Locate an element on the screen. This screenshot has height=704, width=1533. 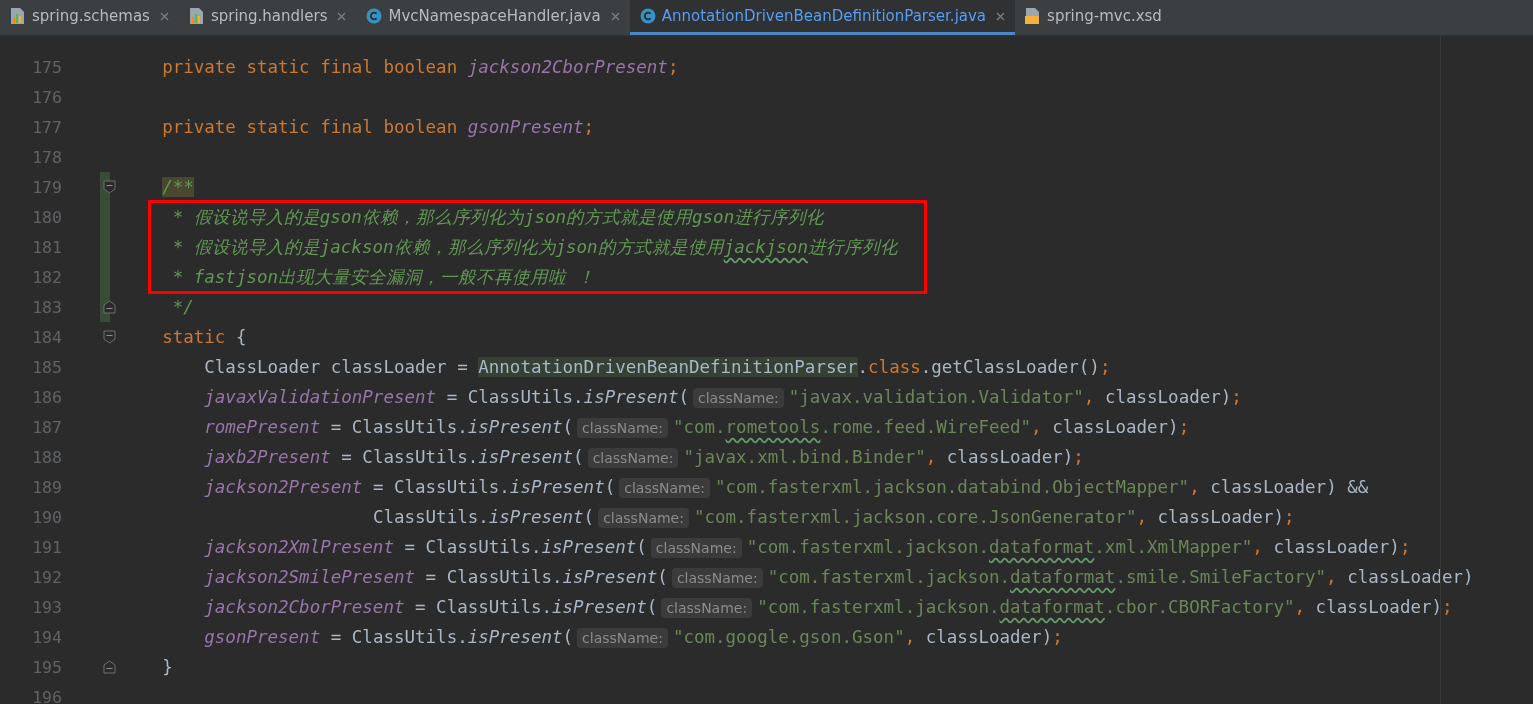
line-number: 192 is located at coordinates (46, 577).